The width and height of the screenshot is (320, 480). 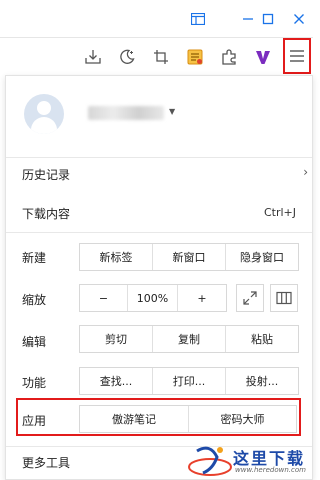 What do you see at coordinates (116, 257) in the screenshot?
I see `new-tab-button: 新标签` at bounding box center [116, 257].